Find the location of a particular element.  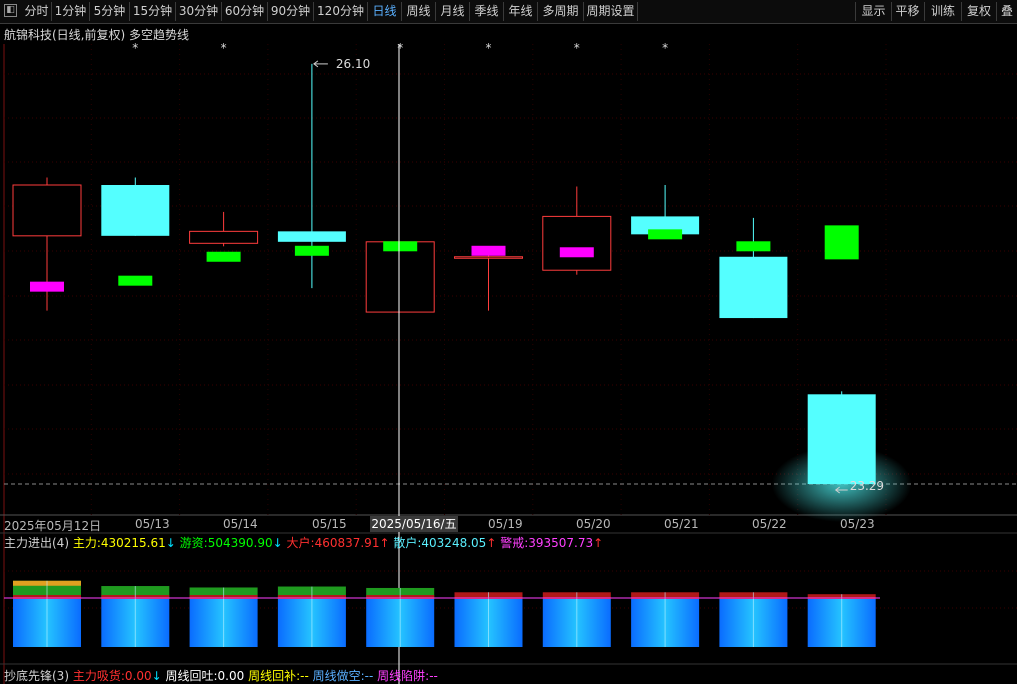

date-label: 05/21 is located at coordinates (681, 524).